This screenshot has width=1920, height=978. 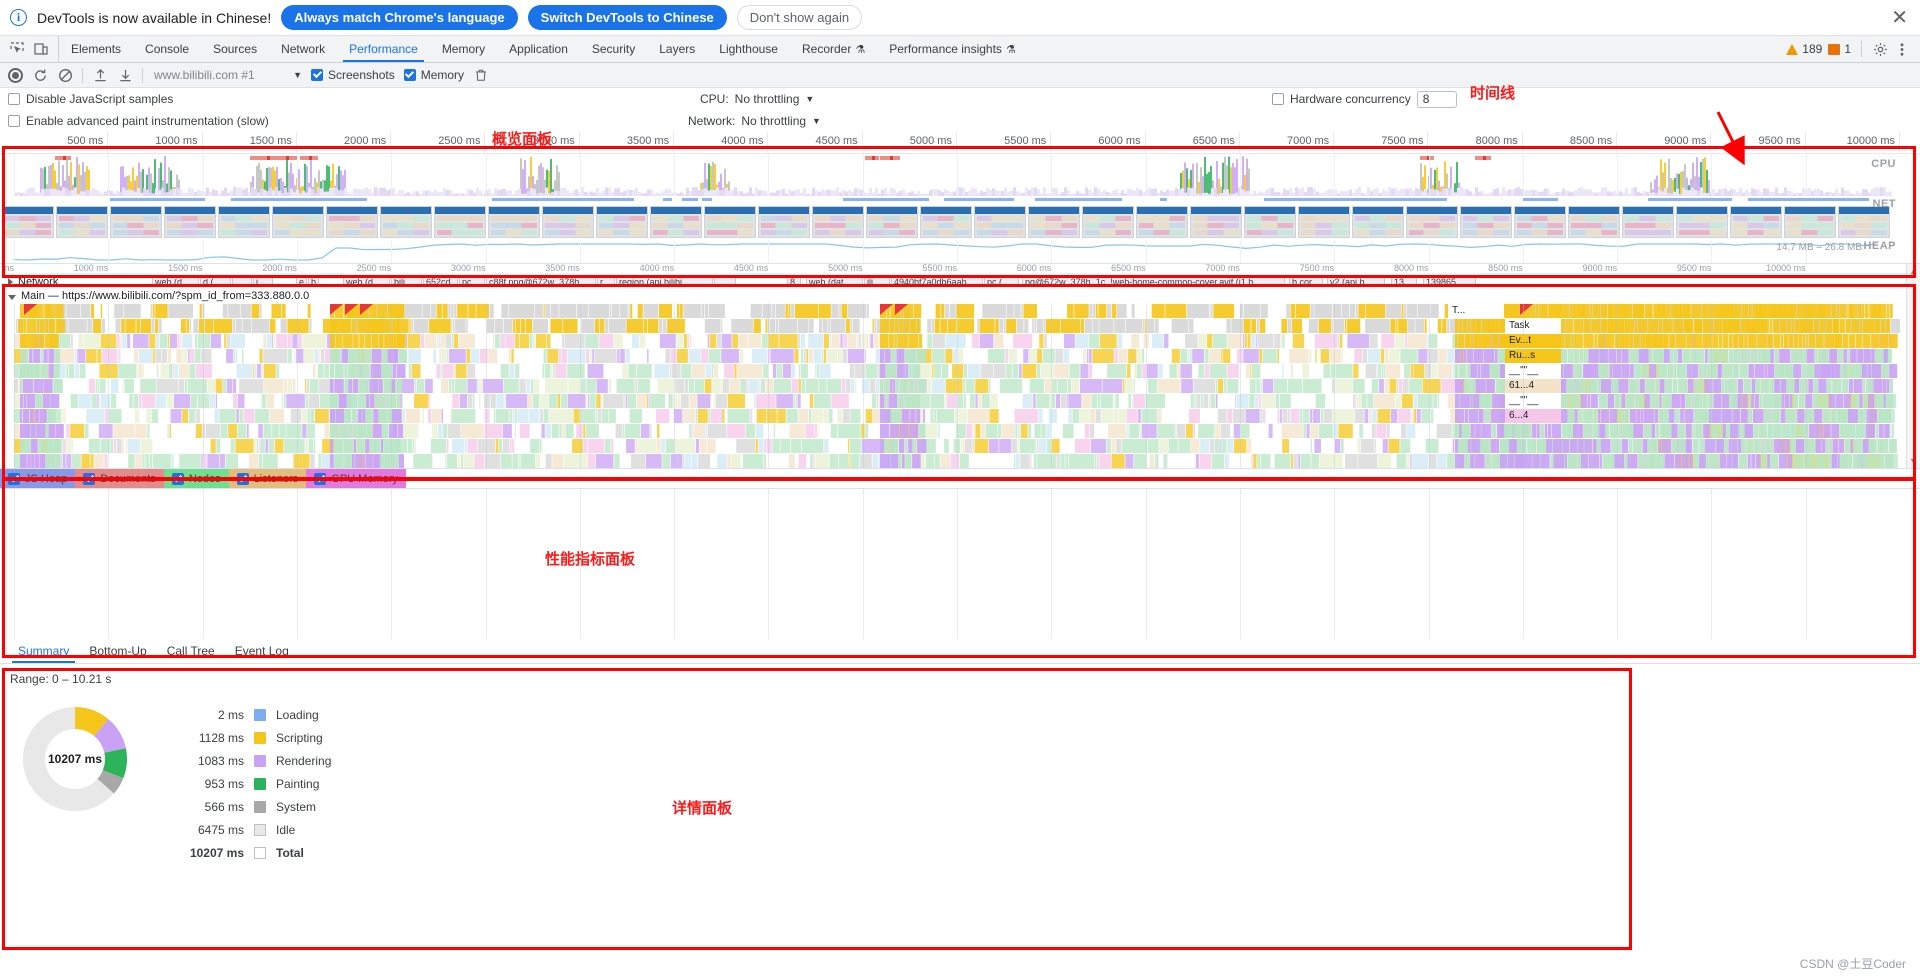 I want to click on flame-chart-label: Task, so click(x=1533, y=326).